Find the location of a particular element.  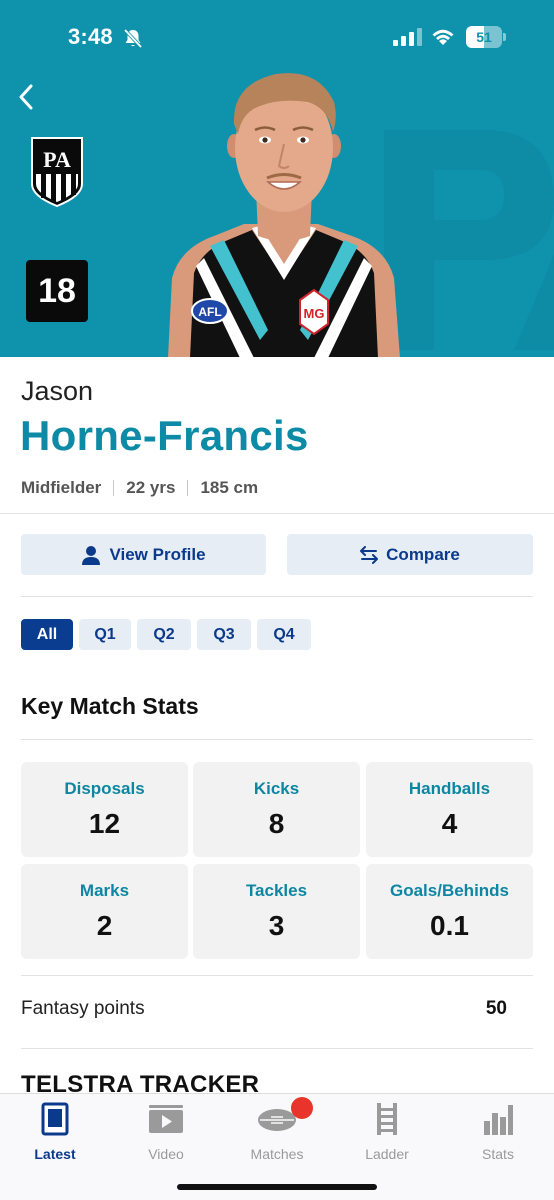

bar-chart-icon is located at coordinates (498, 1120).